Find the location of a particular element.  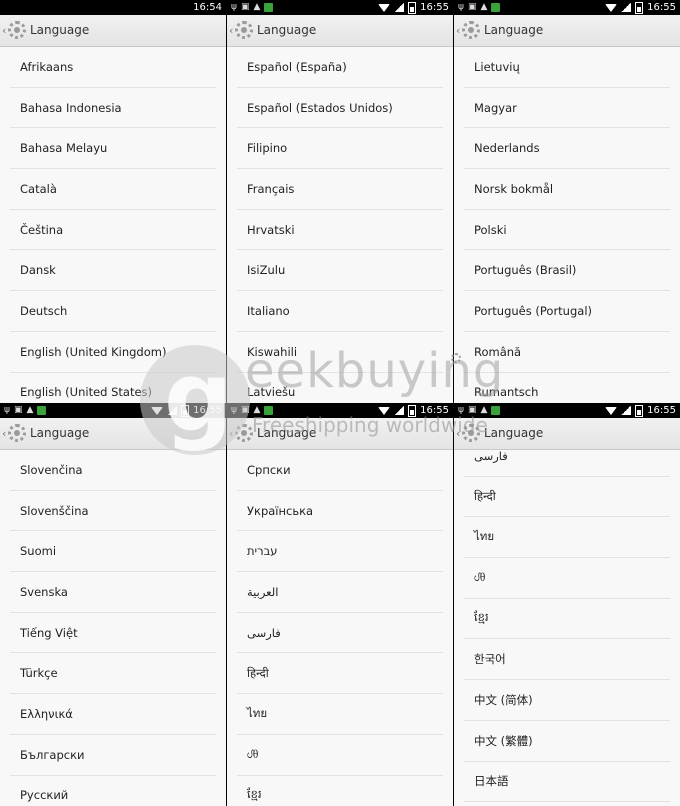

language-item: Hrvatski is located at coordinates (340, 230).